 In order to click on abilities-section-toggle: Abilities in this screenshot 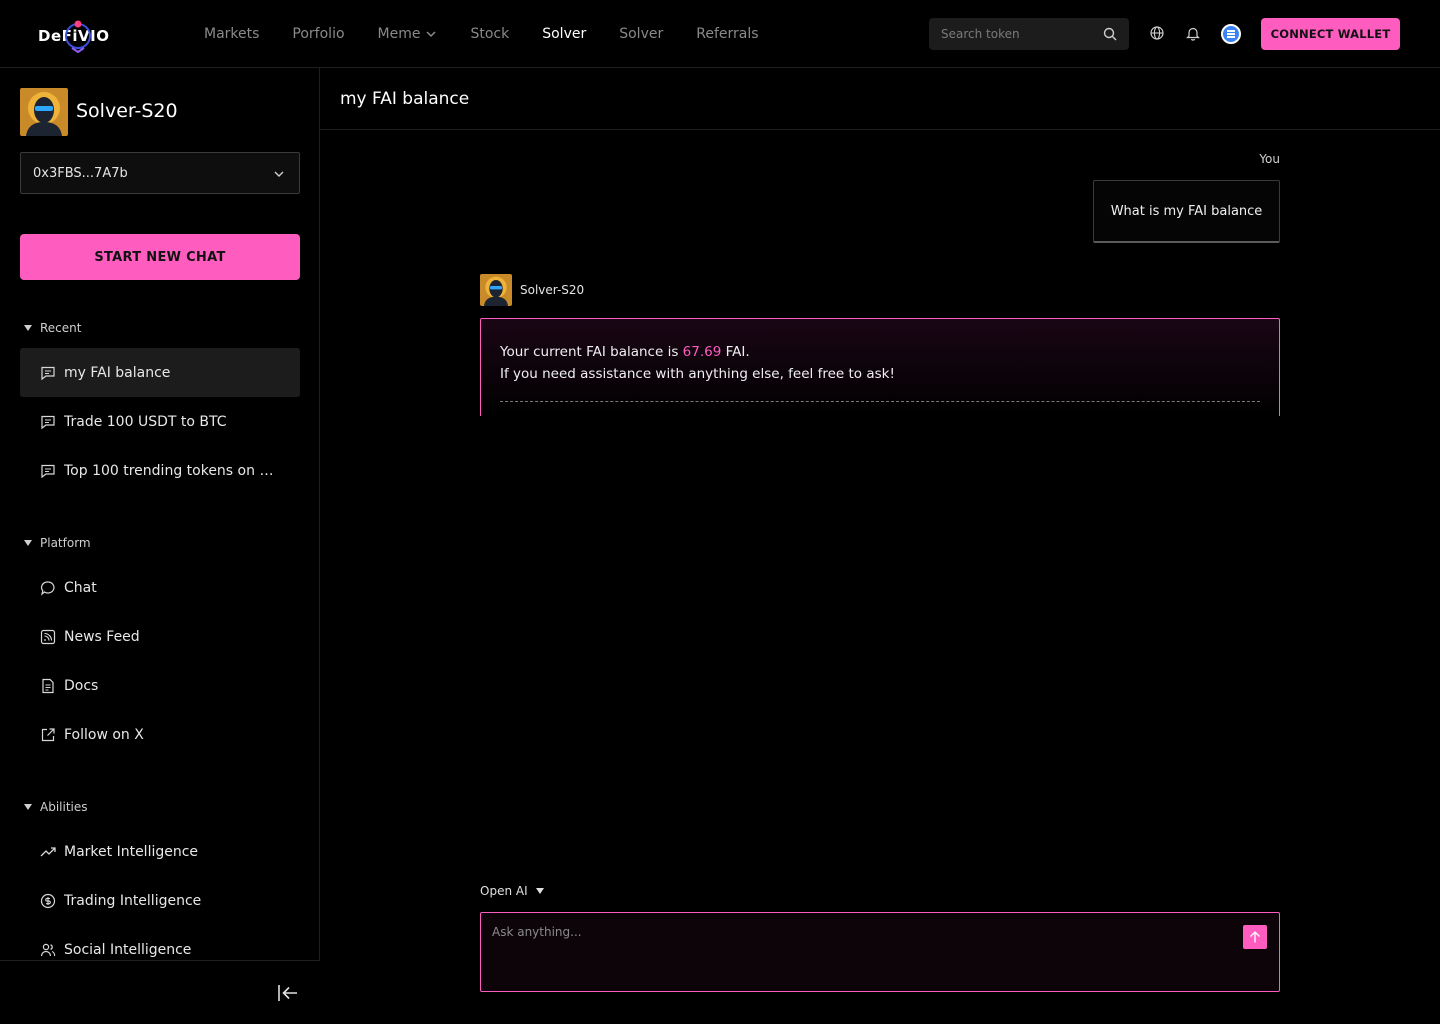, I will do `click(56, 807)`.